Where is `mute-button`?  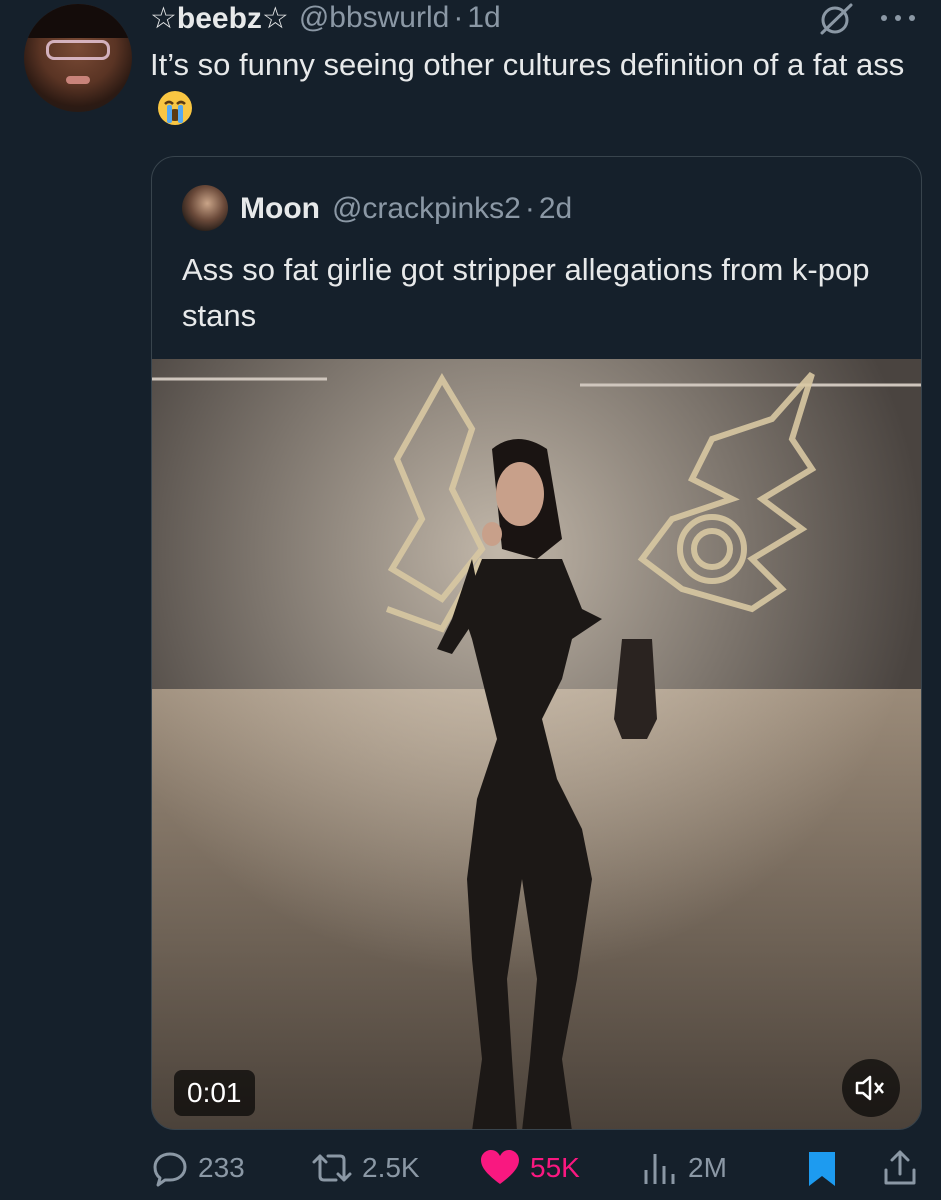 mute-button is located at coordinates (871, 1088).